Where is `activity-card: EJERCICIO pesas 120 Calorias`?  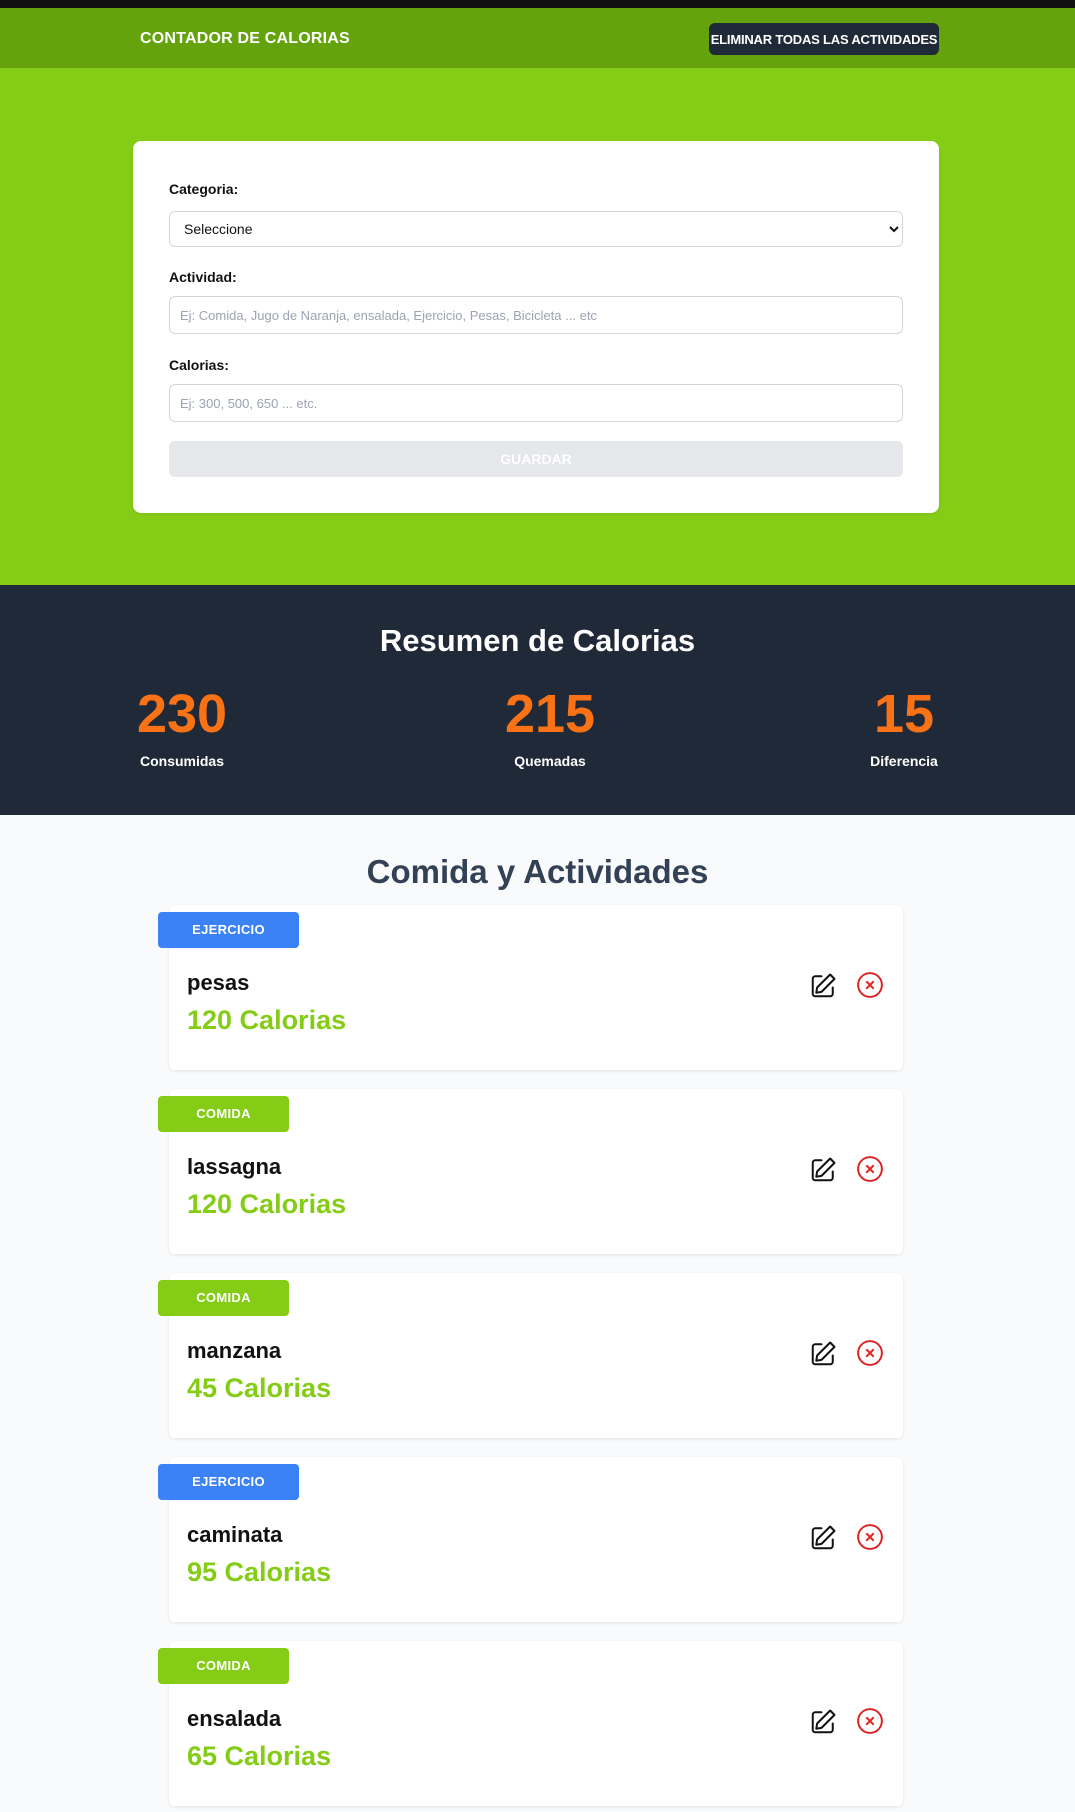 activity-card: EJERCICIO pesas 120 Calorias is located at coordinates (530, 987).